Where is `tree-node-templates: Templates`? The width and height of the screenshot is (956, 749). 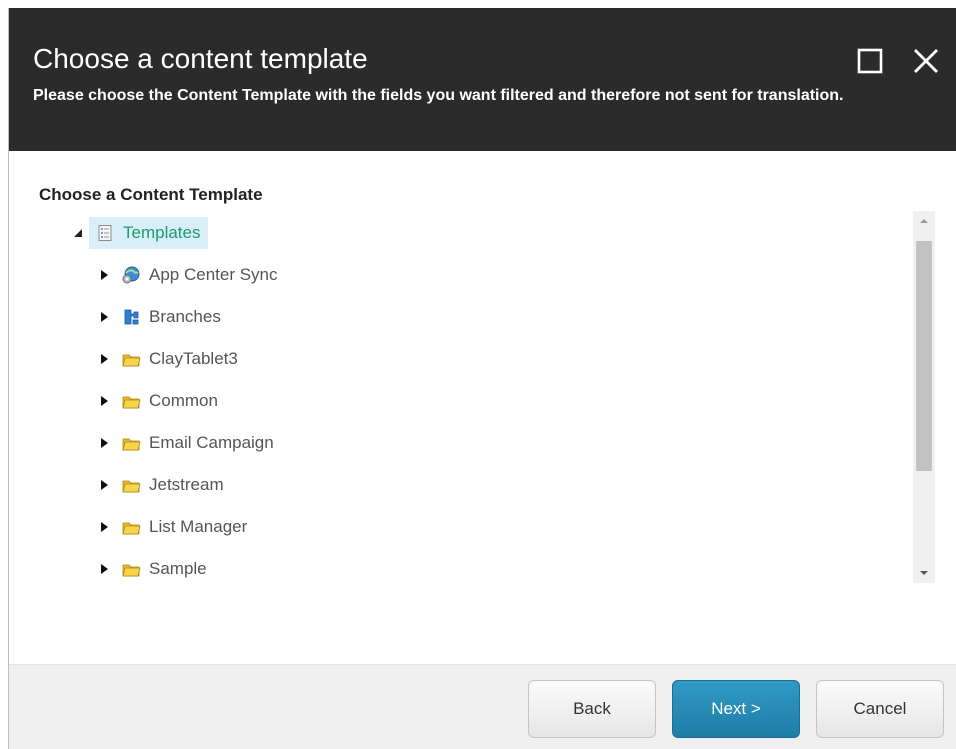 tree-node-templates: Templates is located at coordinates (149, 233).